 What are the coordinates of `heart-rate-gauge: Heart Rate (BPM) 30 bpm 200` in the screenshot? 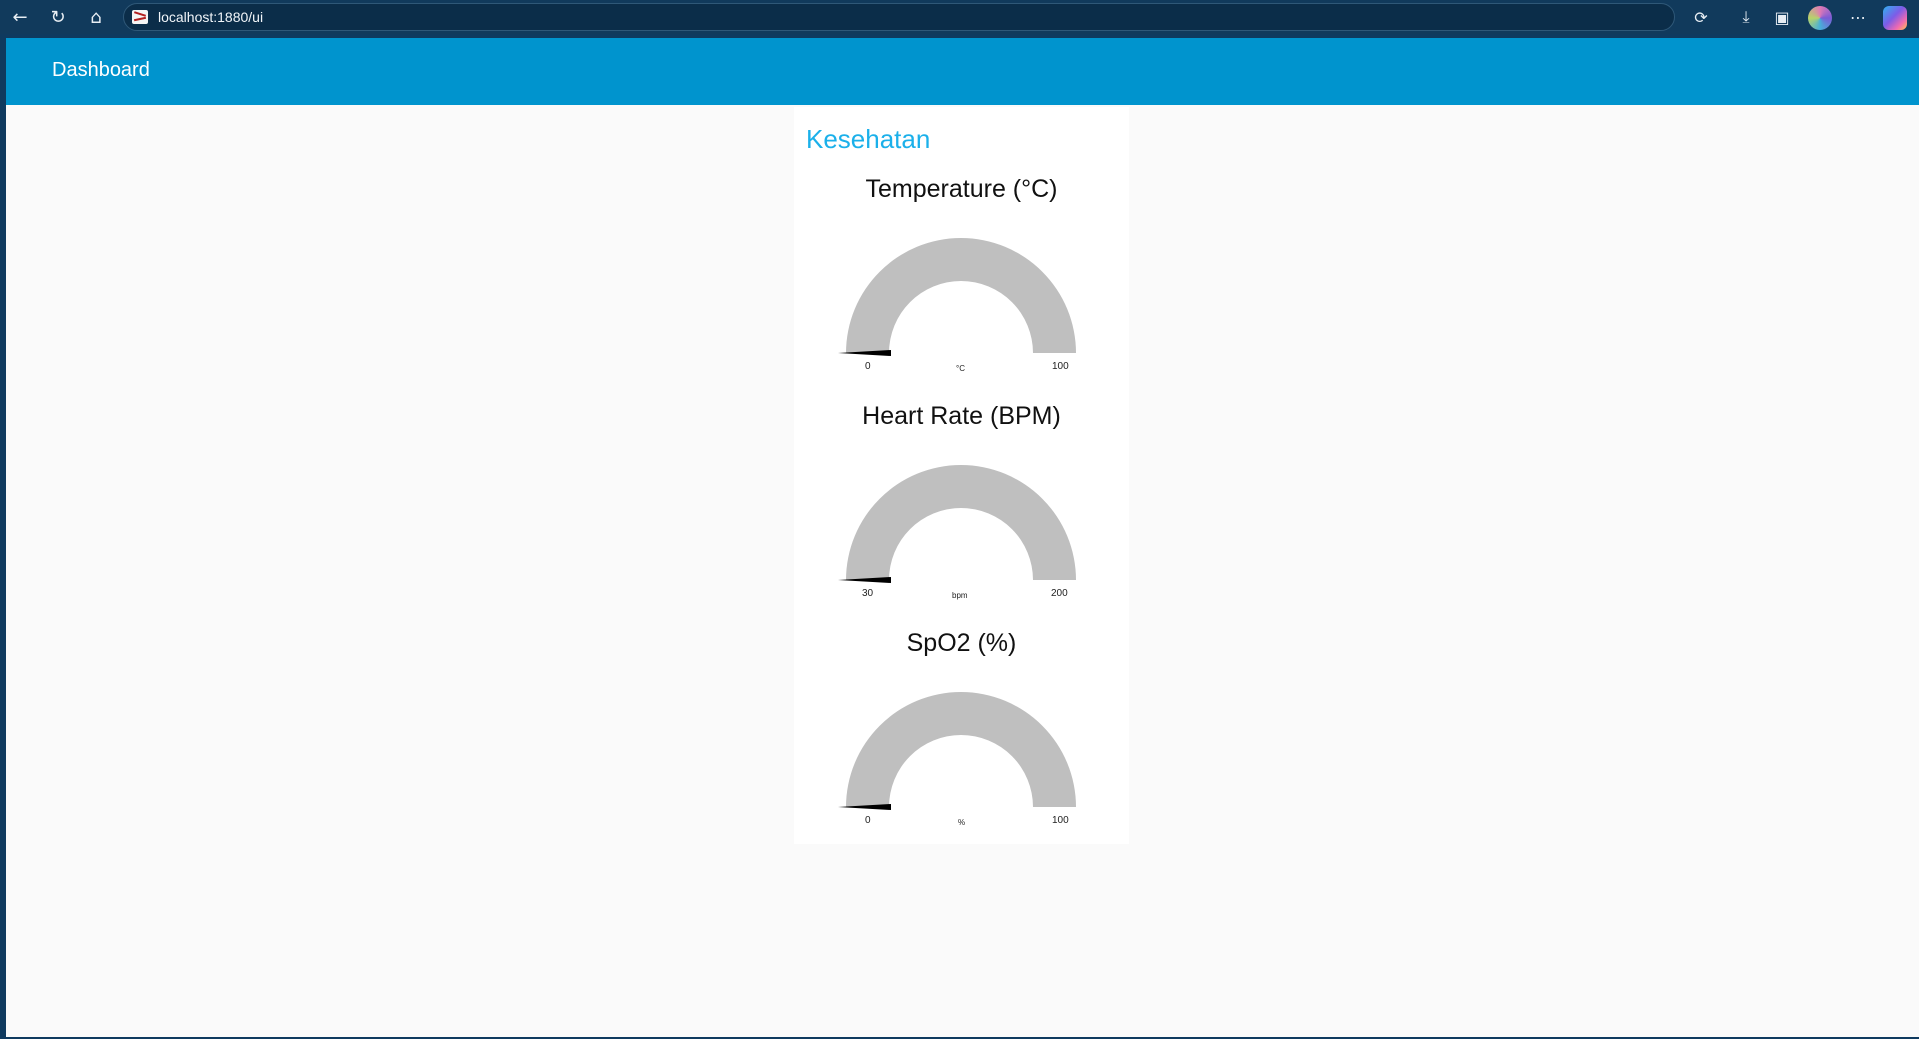 It's located at (961, 512).